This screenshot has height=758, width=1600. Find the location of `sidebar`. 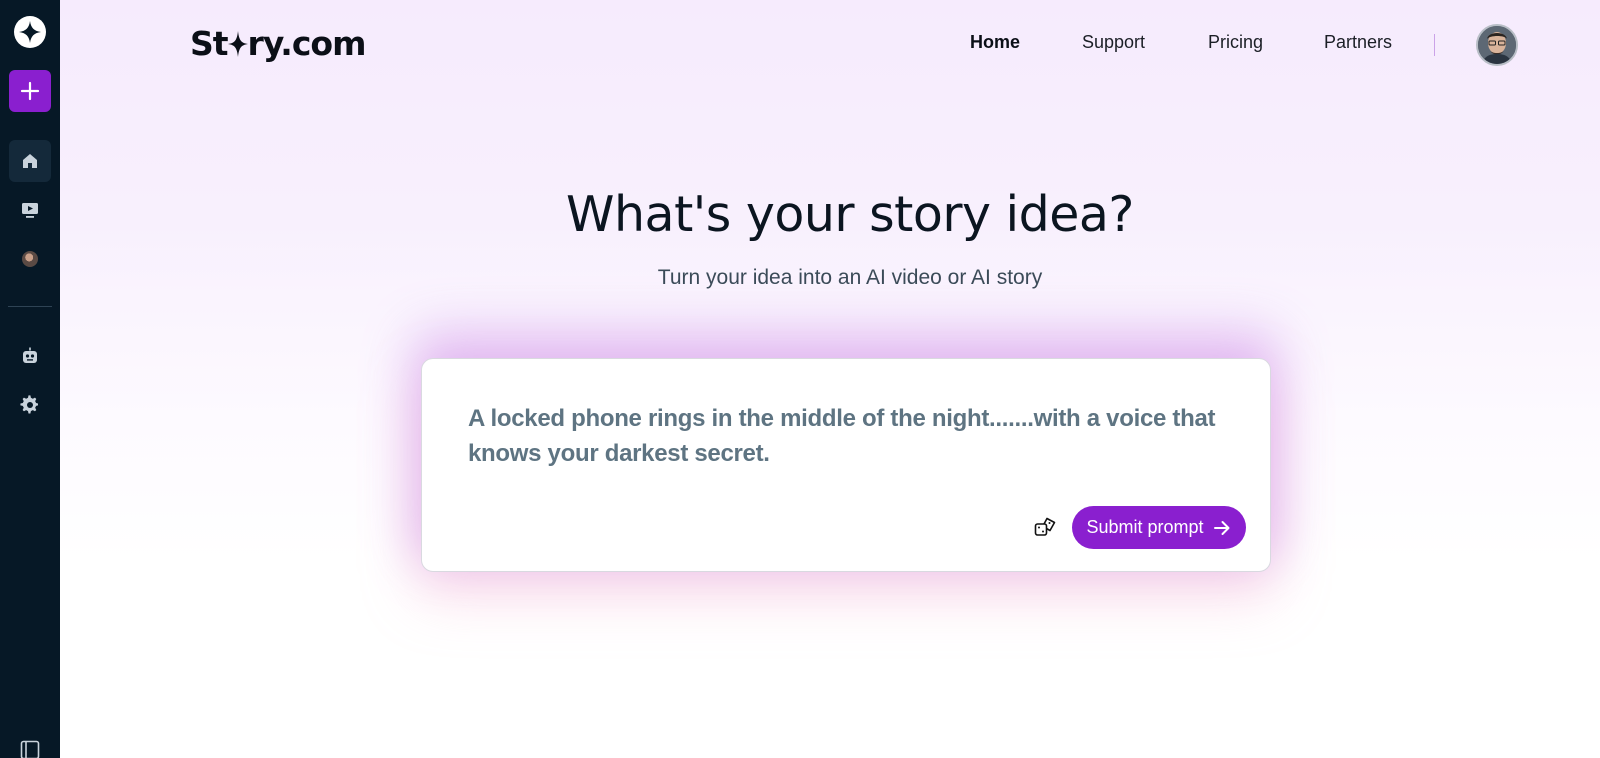

sidebar is located at coordinates (30, 379).